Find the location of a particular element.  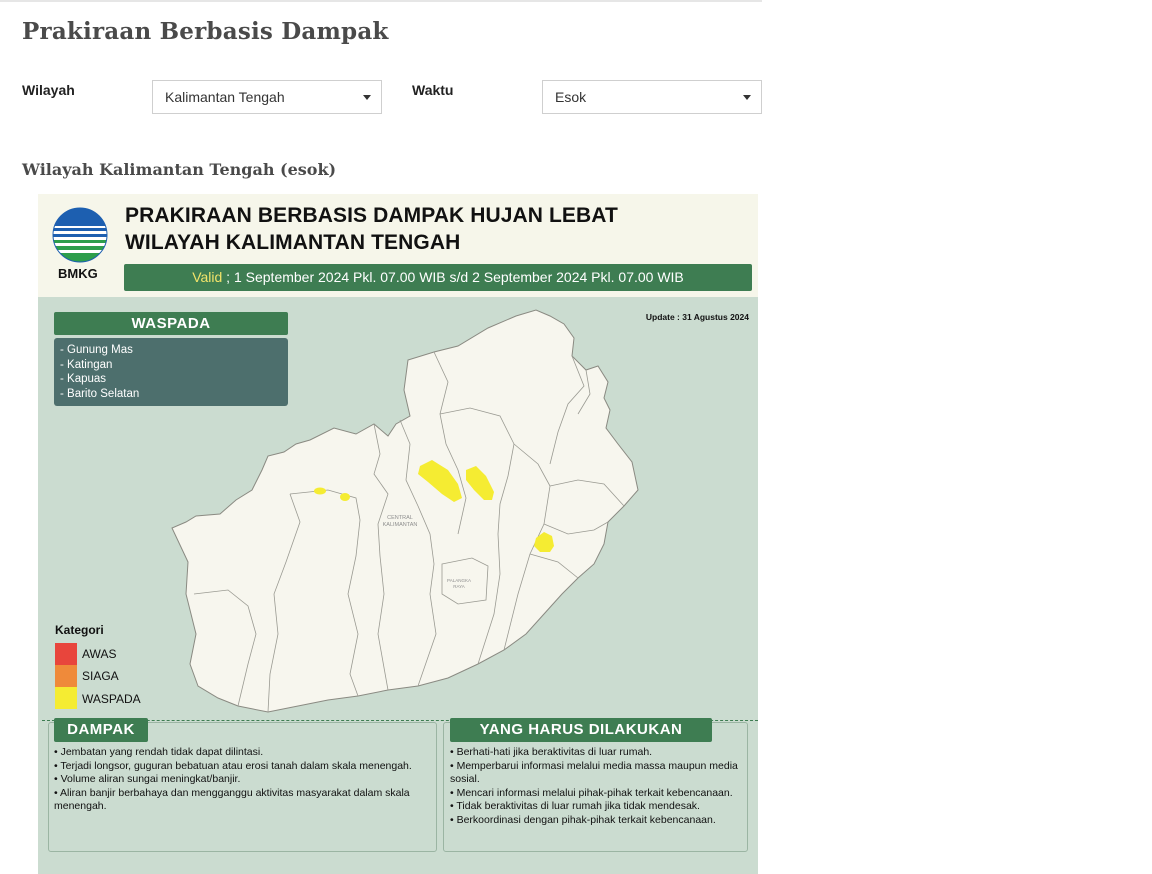

bmkg-logo-icon is located at coordinates (80, 235).